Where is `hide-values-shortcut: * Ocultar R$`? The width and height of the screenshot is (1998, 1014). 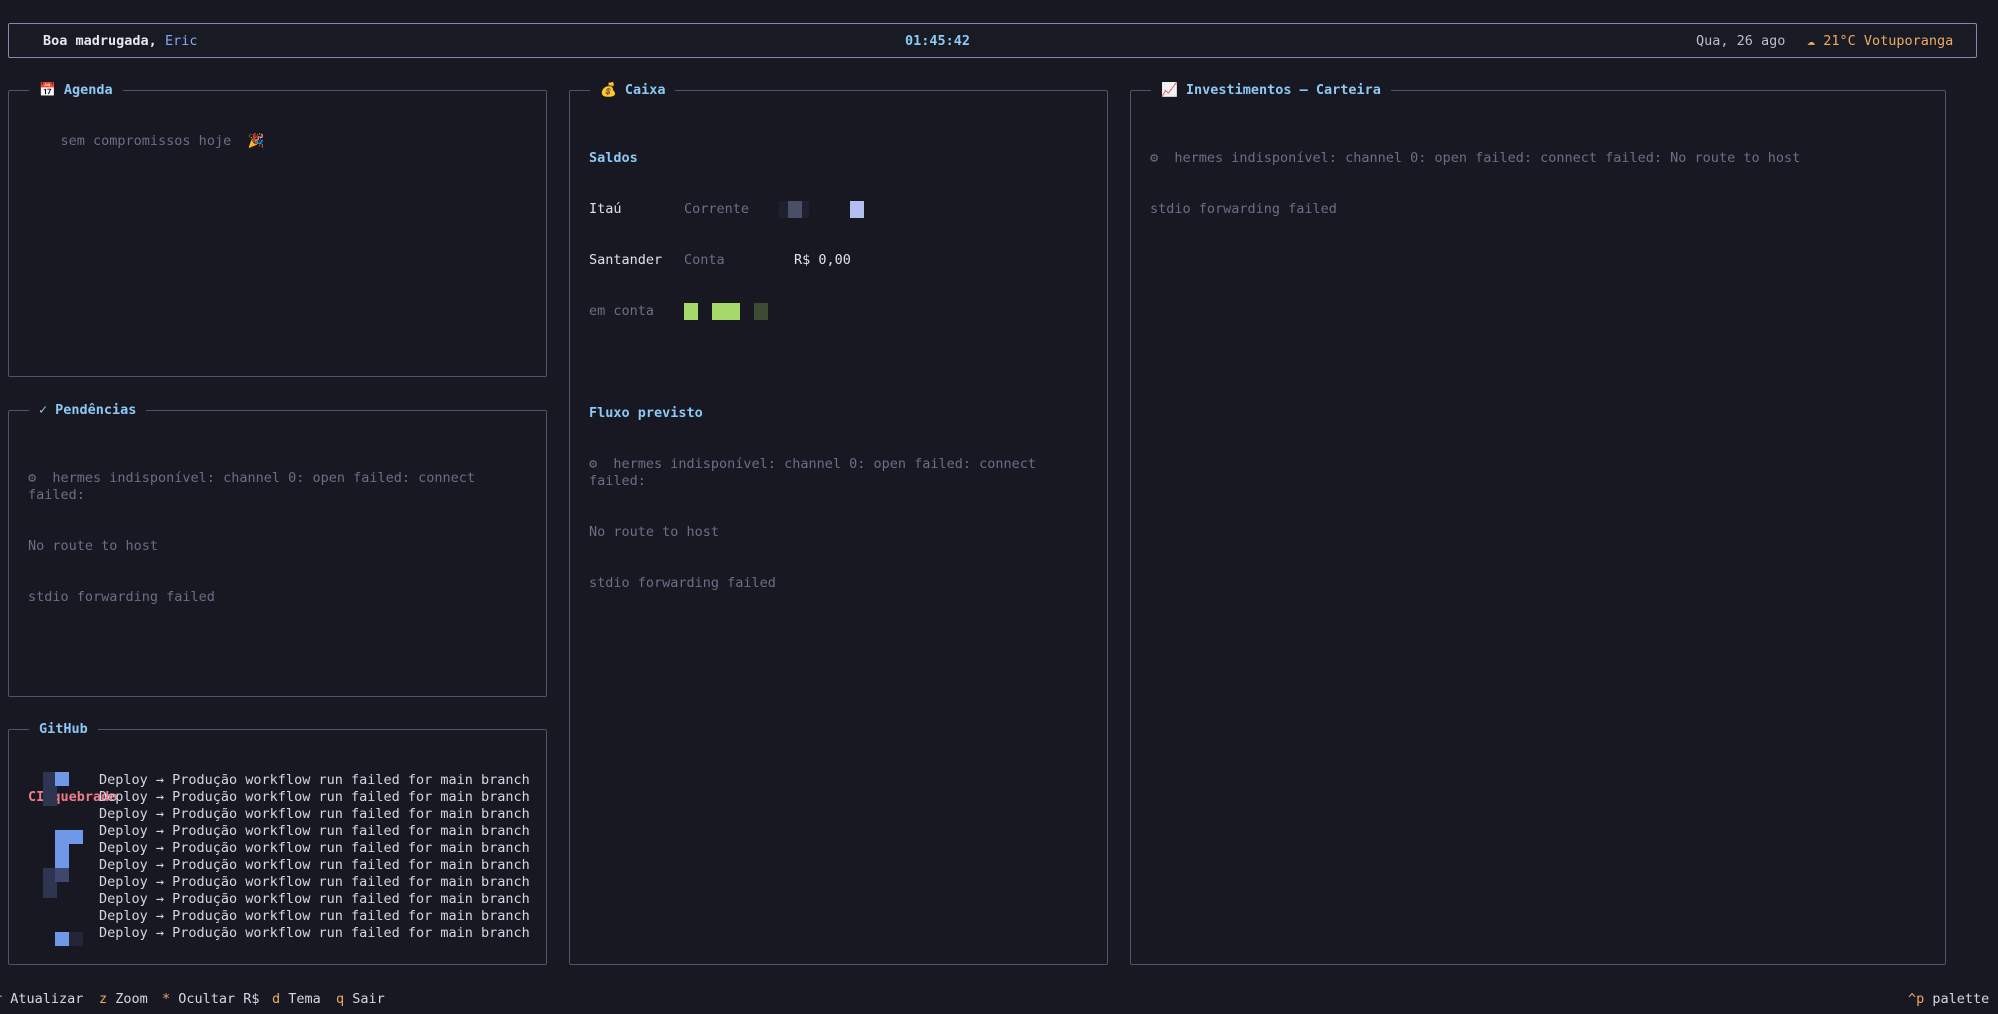 hide-values-shortcut: * Ocultar R$ is located at coordinates (211, 999).